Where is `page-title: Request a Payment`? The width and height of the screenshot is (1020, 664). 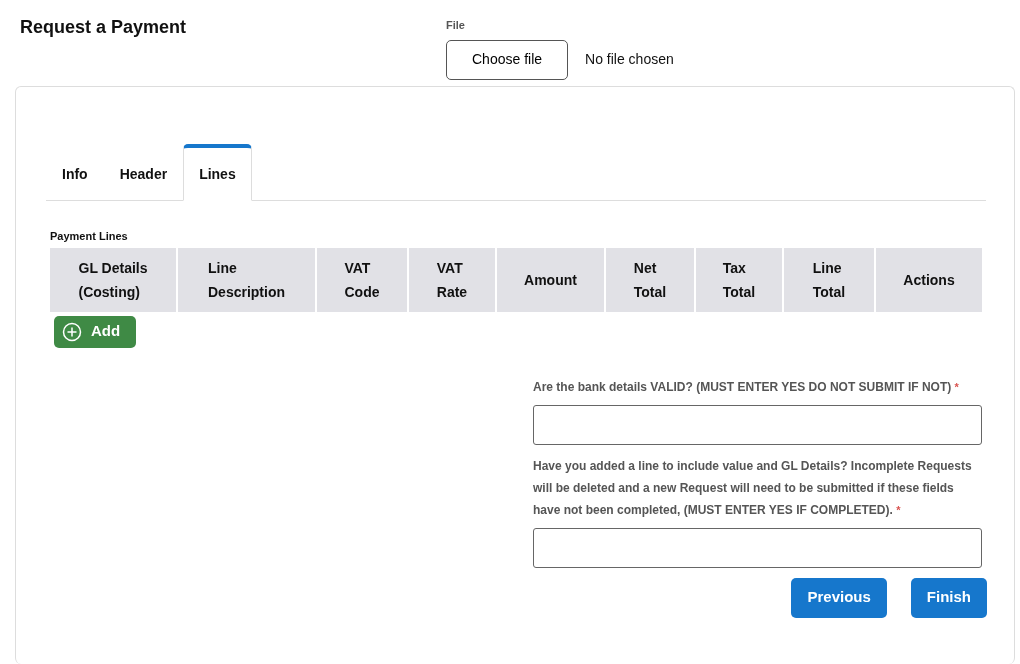 page-title: Request a Payment is located at coordinates (104, 28).